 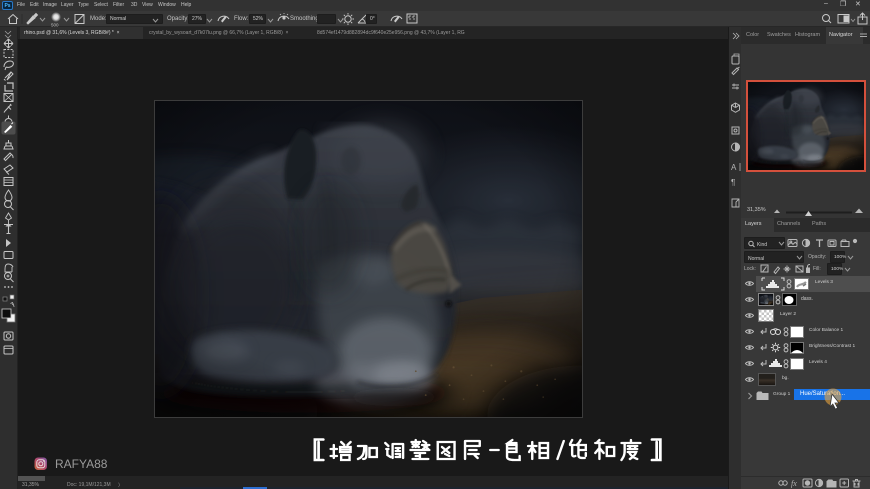 I want to click on svg-text: A, so click(x=734, y=167).